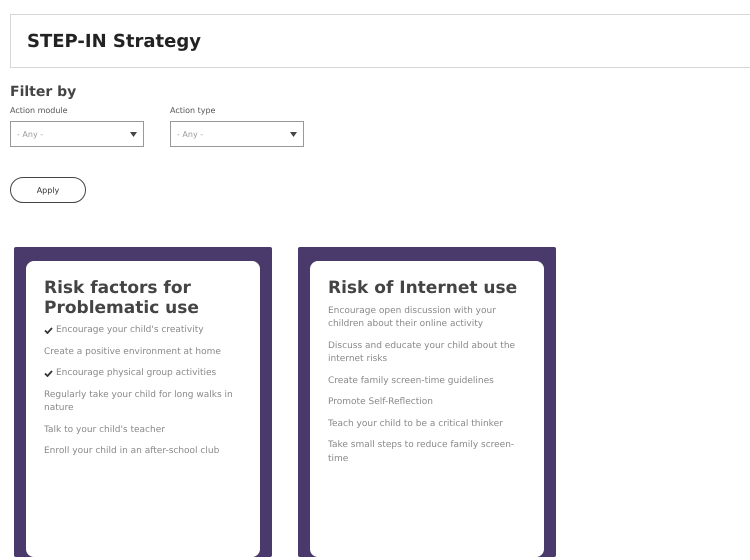 The height and width of the screenshot is (560, 750). What do you see at coordinates (130, 331) in the screenshot?
I see `action-item: Encourage your child's creativity` at bounding box center [130, 331].